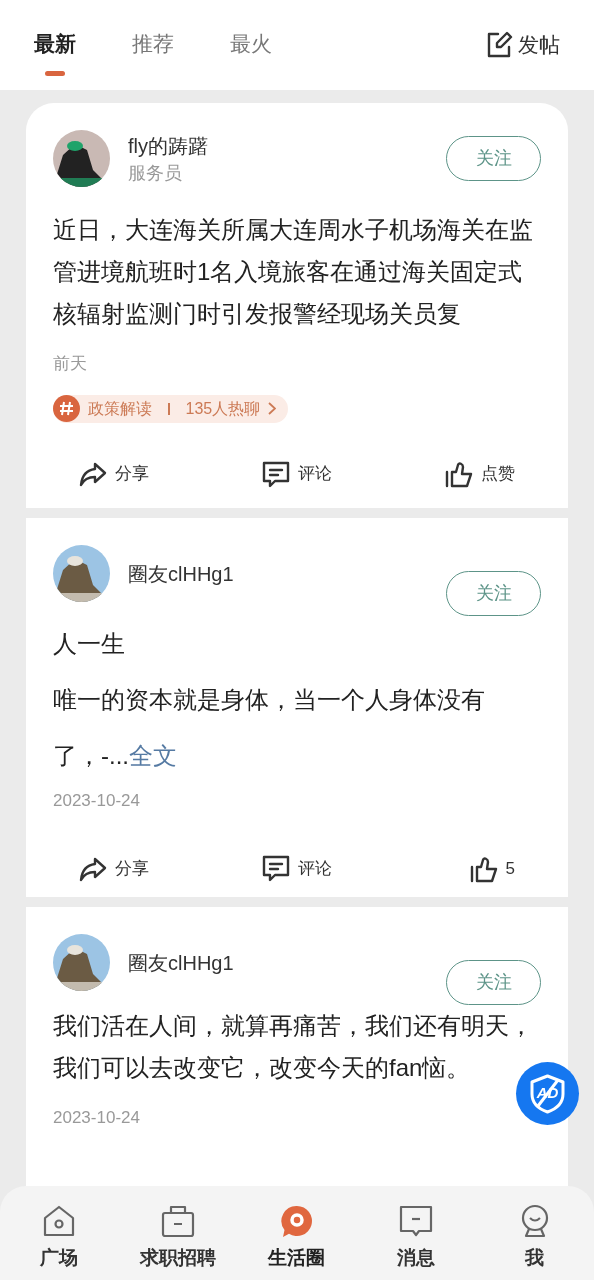 This screenshot has height=1280, width=594. I want to click on topic-heat: 135人热聊, so click(223, 408).